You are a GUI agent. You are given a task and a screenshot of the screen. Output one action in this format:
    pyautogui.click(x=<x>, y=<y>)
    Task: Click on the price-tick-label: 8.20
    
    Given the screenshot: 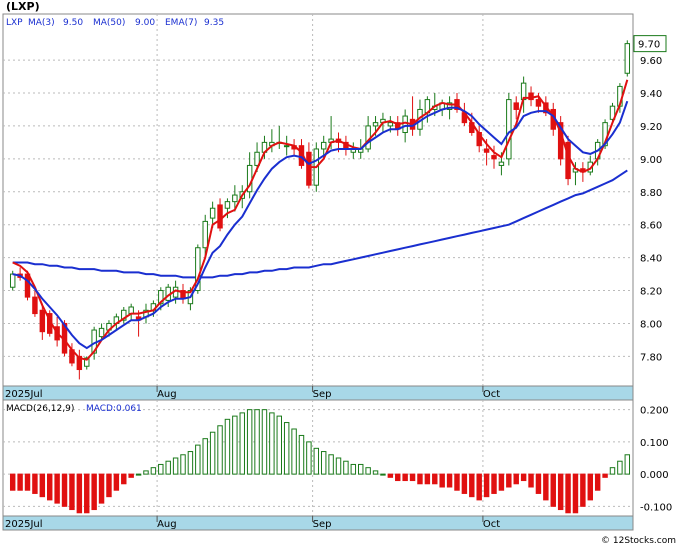 What is the action you would take?
    pyautogui.click(x=651, y=292)
    